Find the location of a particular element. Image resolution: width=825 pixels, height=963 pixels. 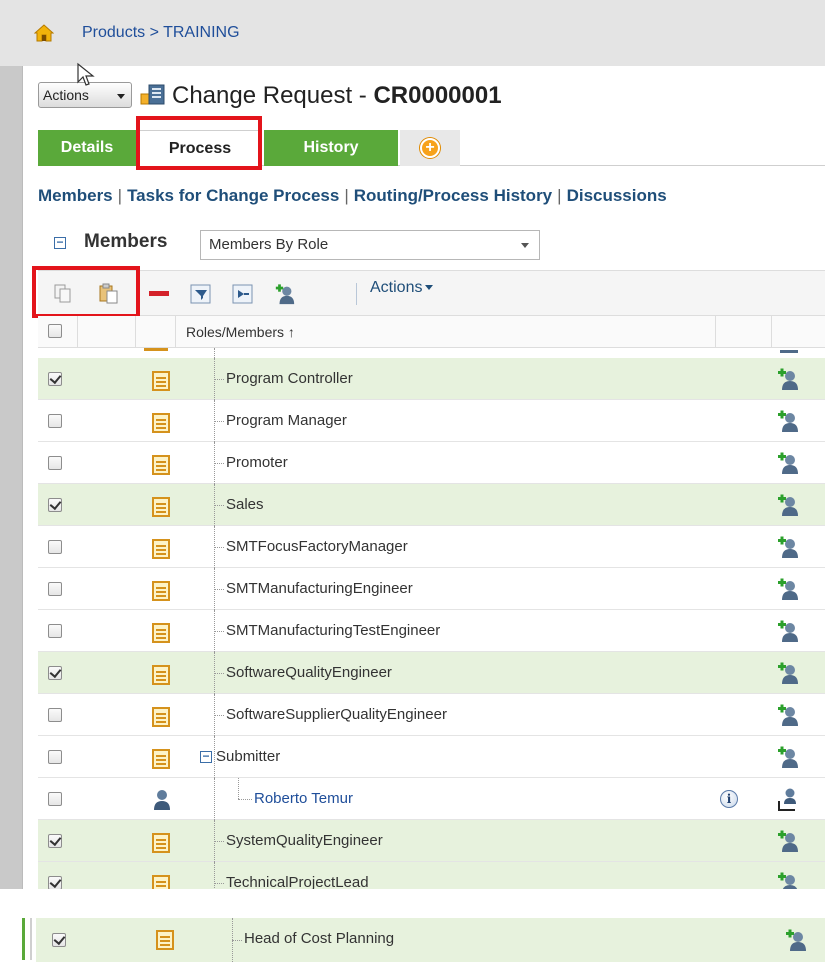

select-all-checkbox is located at coordinates (55, 331).